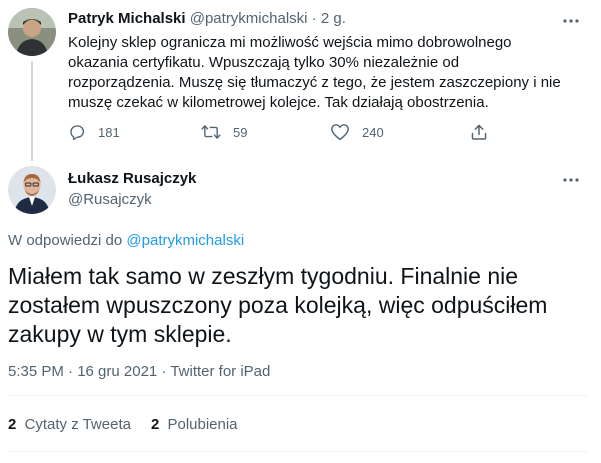  I want to click on thread-connector-line, so click(32, 111).